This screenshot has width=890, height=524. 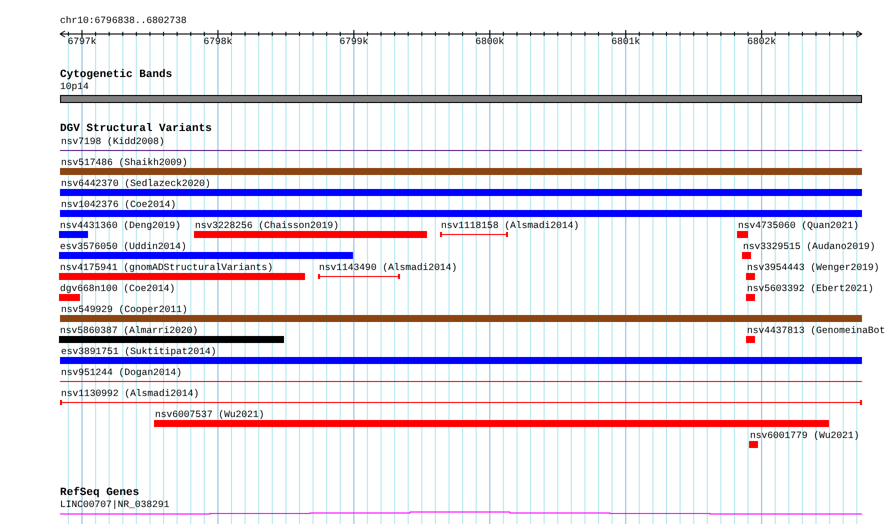 I want to click on variant-label: nsv549929 (Cooper2011), so click(x=124, y=309).